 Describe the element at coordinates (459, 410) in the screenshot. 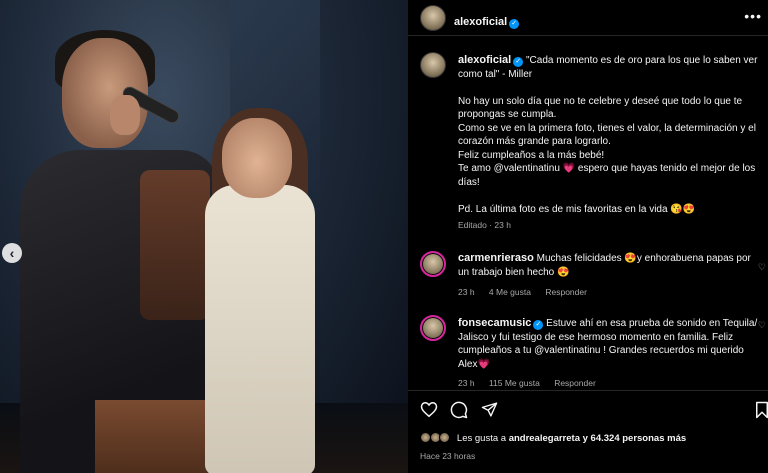

I see `comment-icon` at that location.